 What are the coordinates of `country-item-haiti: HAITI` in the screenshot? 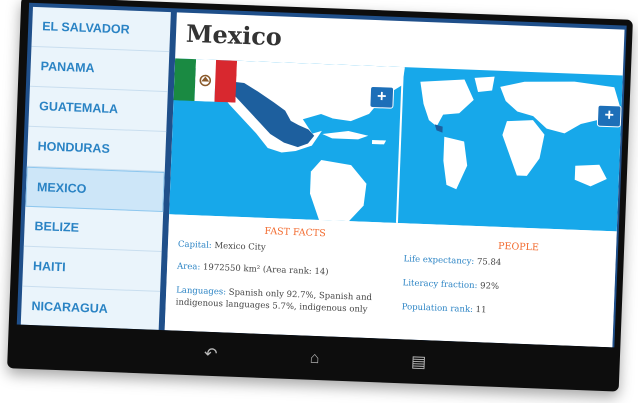 It's located at (92, 269).